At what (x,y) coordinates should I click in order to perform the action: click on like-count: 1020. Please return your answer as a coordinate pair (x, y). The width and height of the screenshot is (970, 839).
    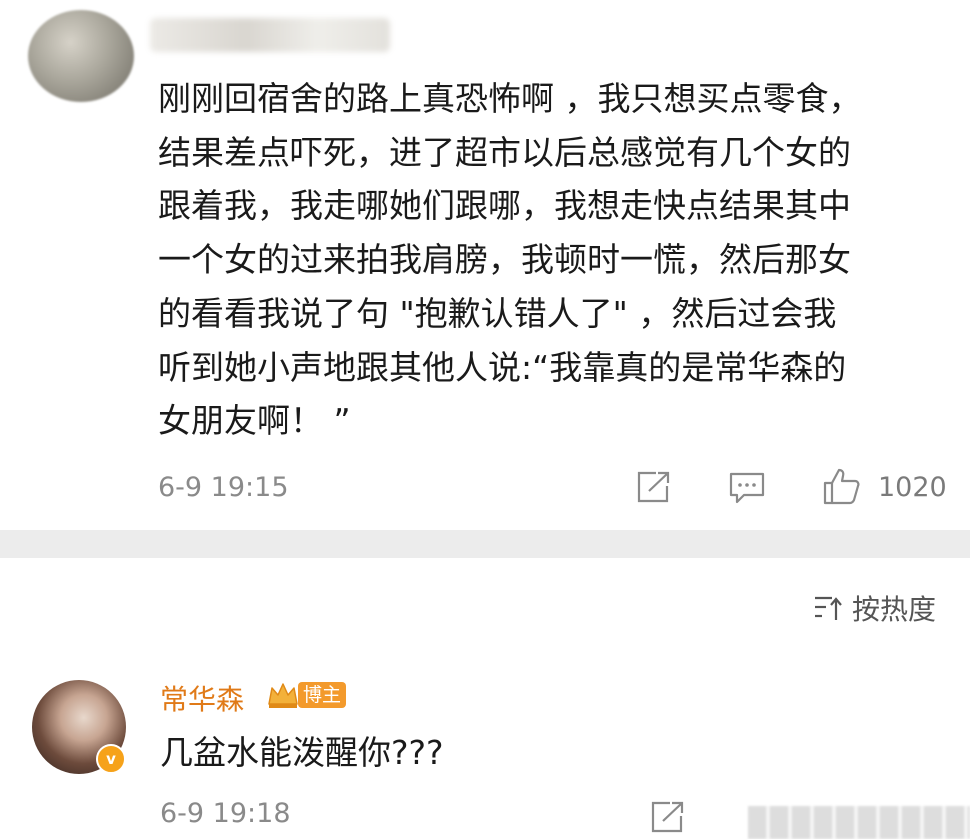
    Looking at the image, I should click on (912, 487).